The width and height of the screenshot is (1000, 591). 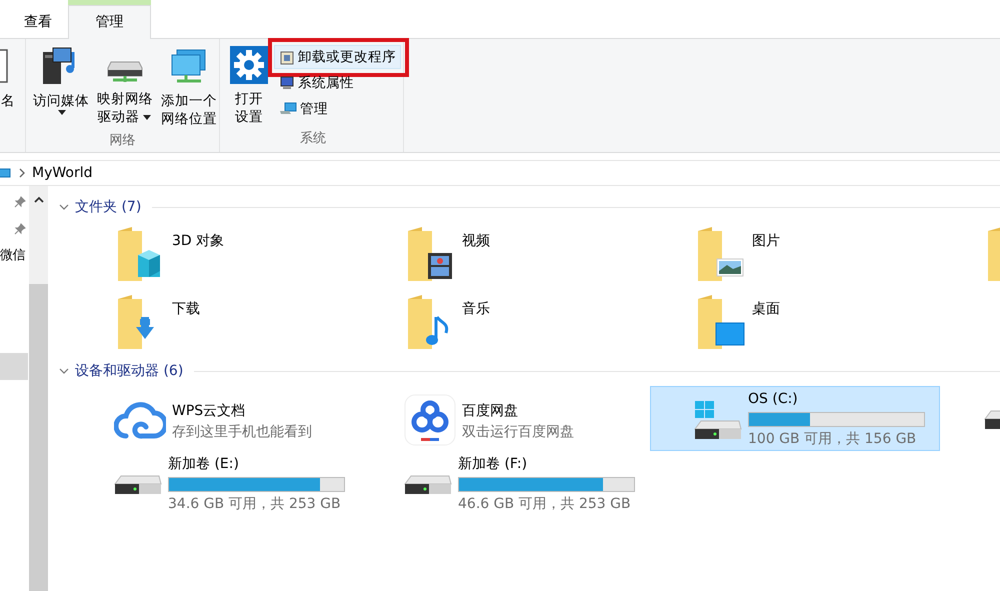 I want to click on network-drive-icon, so click(x=125, y=72).